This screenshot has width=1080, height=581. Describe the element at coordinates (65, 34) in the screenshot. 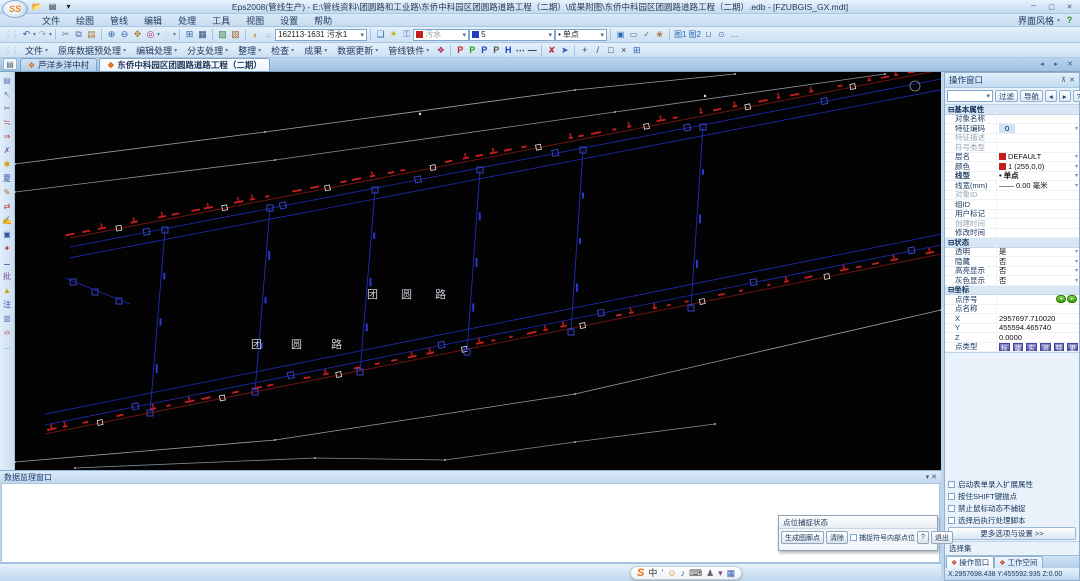

I see `cut-icon: ✂` at that location.